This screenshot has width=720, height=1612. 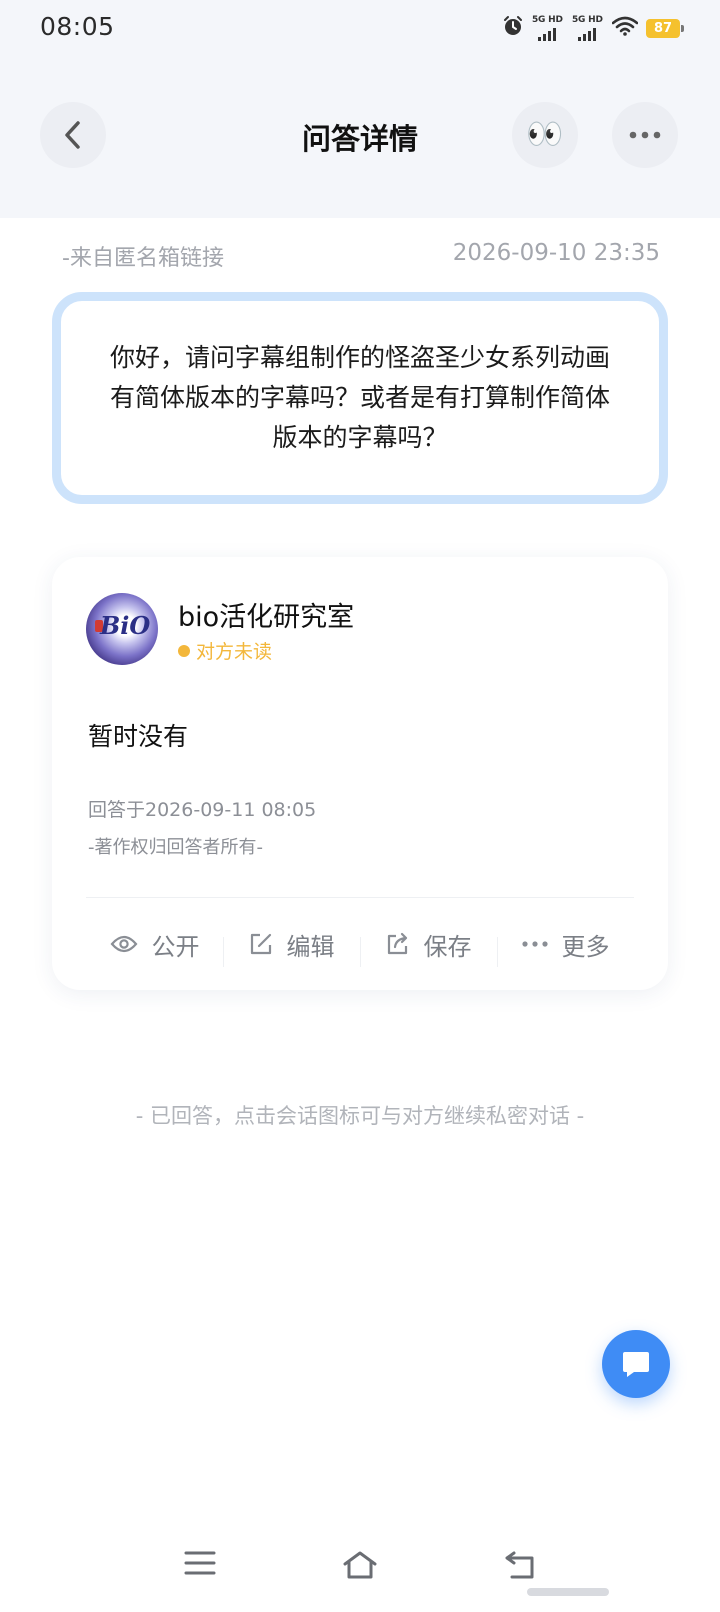 What do you see at coordinates (266, 614) in the screenshot?
I see `answerer-name: bio活化研究室` at bounding box center [266, 614].